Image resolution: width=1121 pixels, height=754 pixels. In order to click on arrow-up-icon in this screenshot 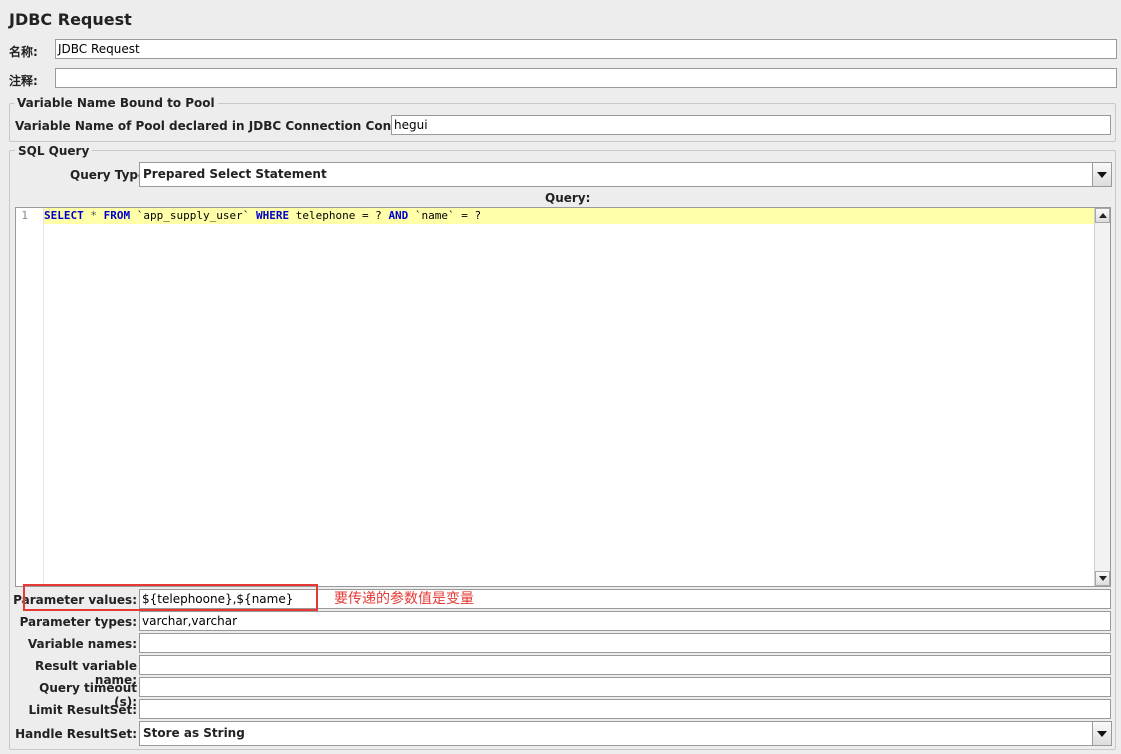, I will do `click(1103, 215)`.